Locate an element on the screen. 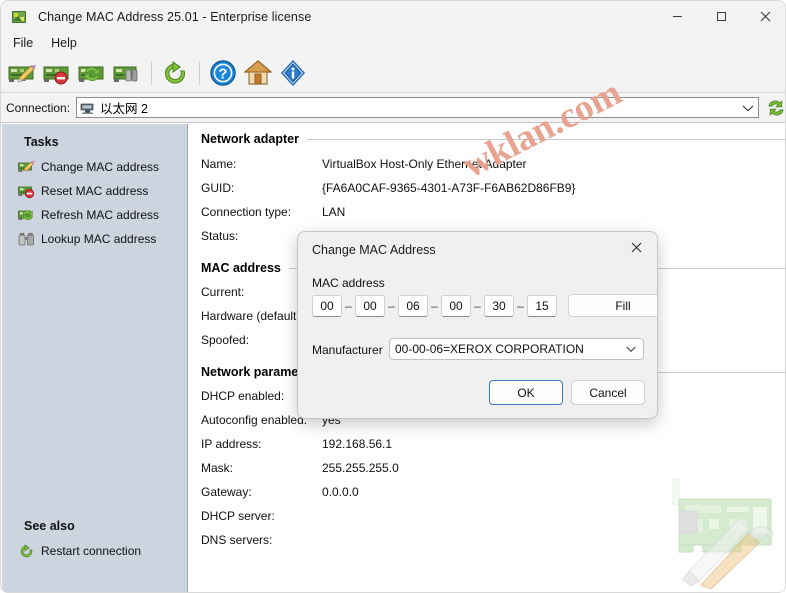 The image size is (786, 593). network-connection-icon is located at coordinates (88, 108).